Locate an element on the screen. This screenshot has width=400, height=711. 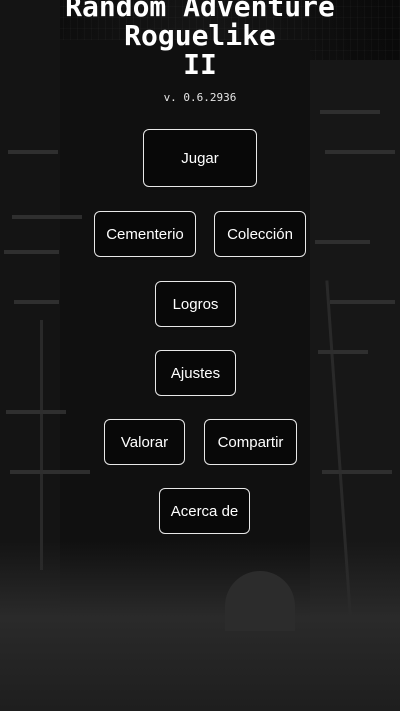
game-title-line-1: Random Adventure is located at coordinates (200, 11).